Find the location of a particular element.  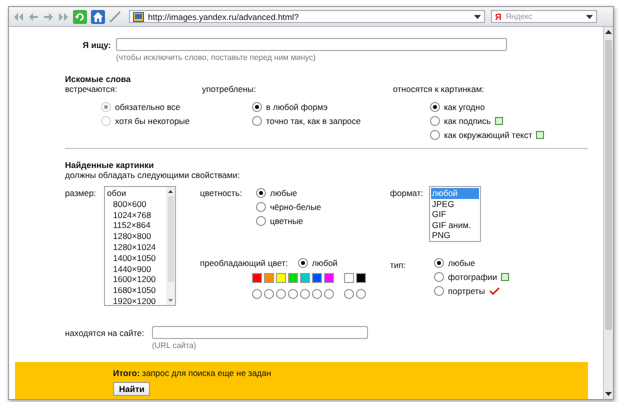

colorness-label: цветность: is located at coordinates (221, 193).